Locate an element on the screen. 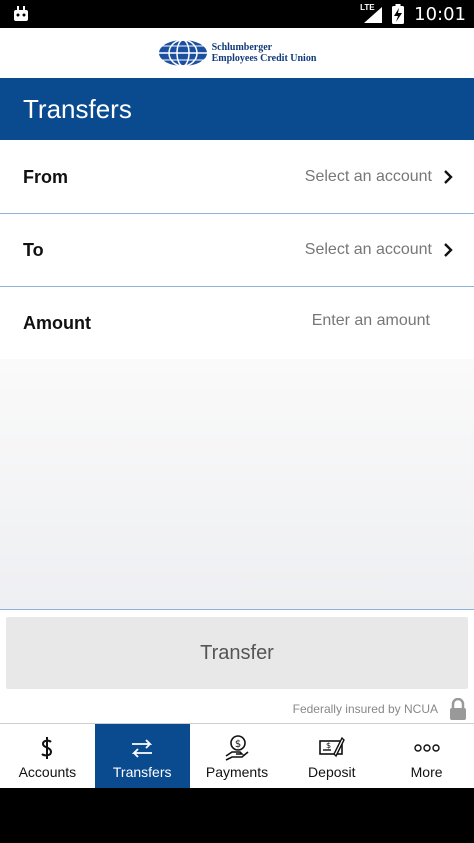  dollar-icon is located at coordinates (47, 747).